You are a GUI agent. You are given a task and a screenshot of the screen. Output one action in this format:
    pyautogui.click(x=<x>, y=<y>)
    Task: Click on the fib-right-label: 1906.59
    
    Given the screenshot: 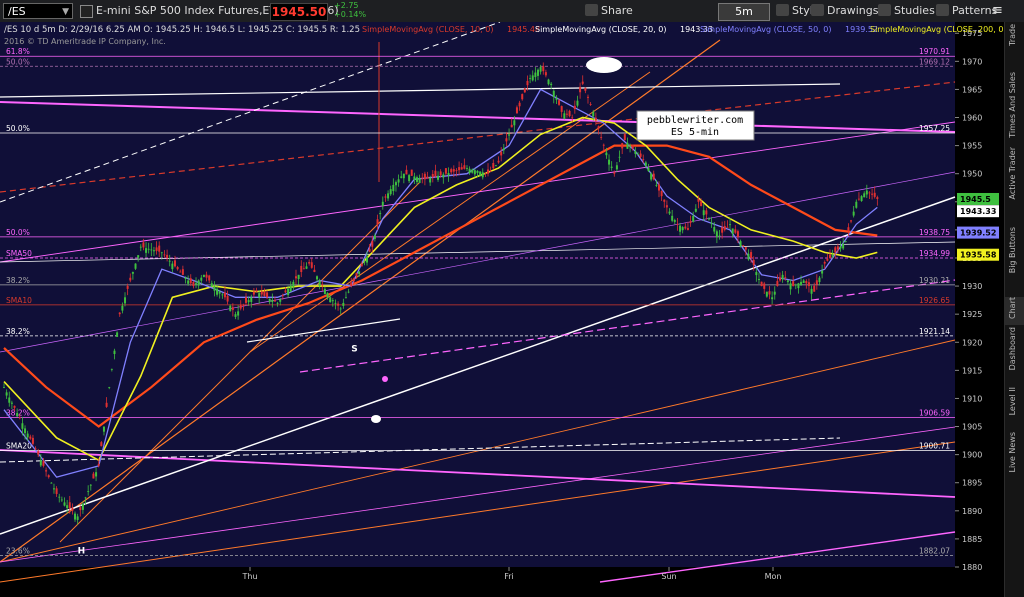 What is the action you would take?
    pyautogui.click(x=934, y=413)
    